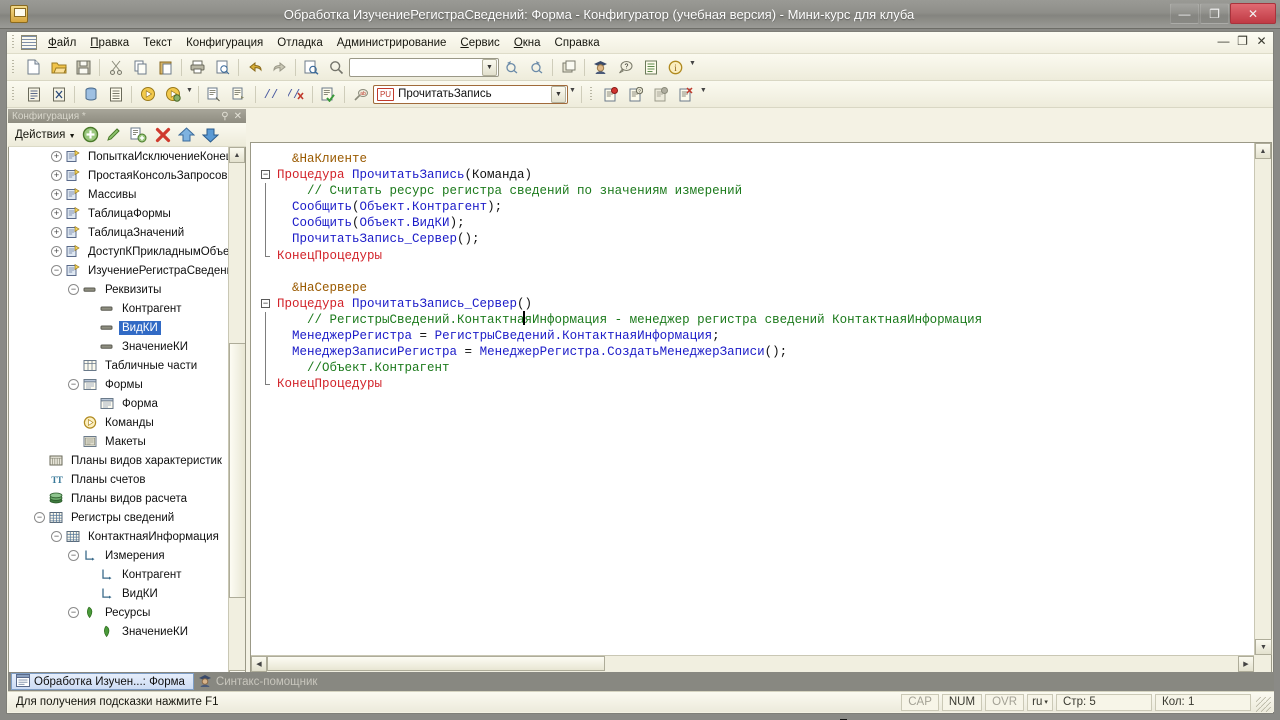 This screenshot has width=1280, height=720. Describe the element at coordinates (224, 116) in the screenshot. I see `pin-icon: ⚲` at that location.